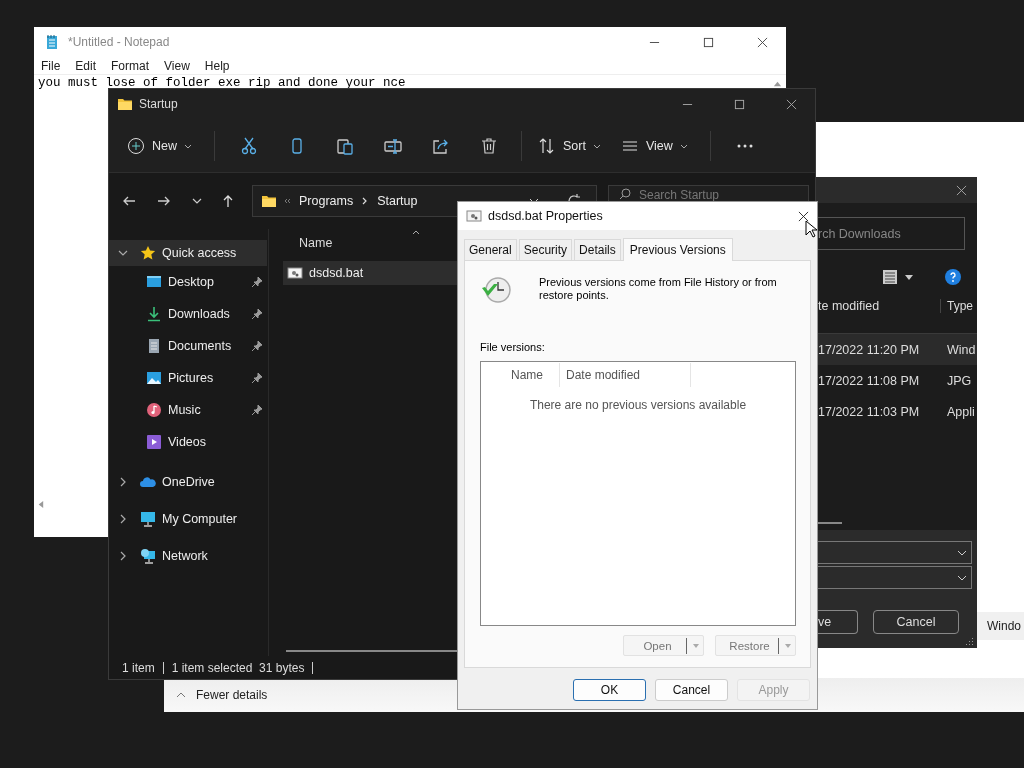 The image size is (1024, 768). I want to click on video-icon, so click(154, 442).